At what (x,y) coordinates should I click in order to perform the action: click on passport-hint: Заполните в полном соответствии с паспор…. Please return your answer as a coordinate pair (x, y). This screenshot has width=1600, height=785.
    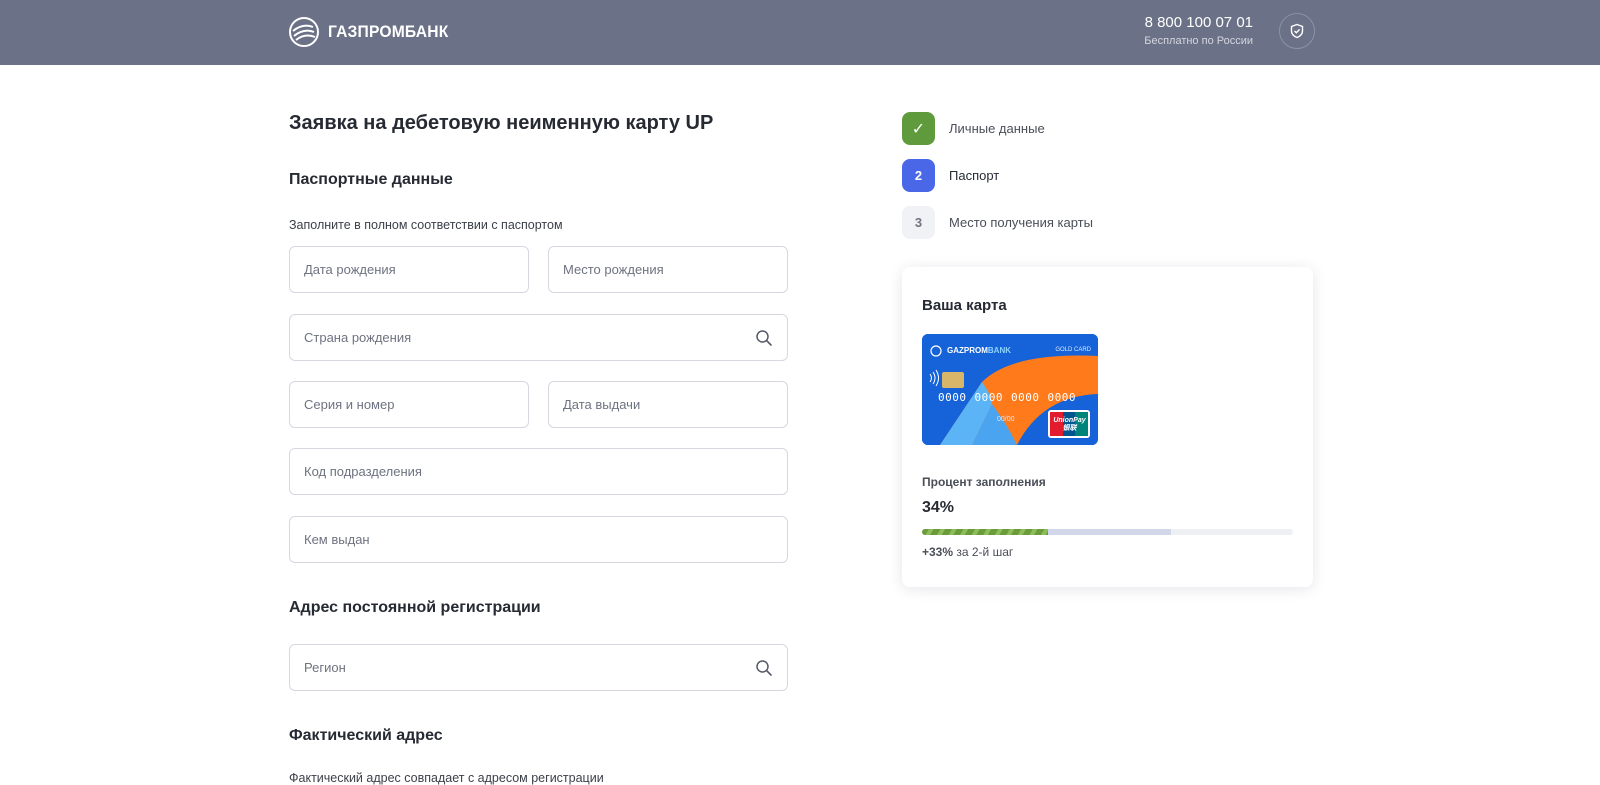
    Looking at the image, I should click on (426, 225).